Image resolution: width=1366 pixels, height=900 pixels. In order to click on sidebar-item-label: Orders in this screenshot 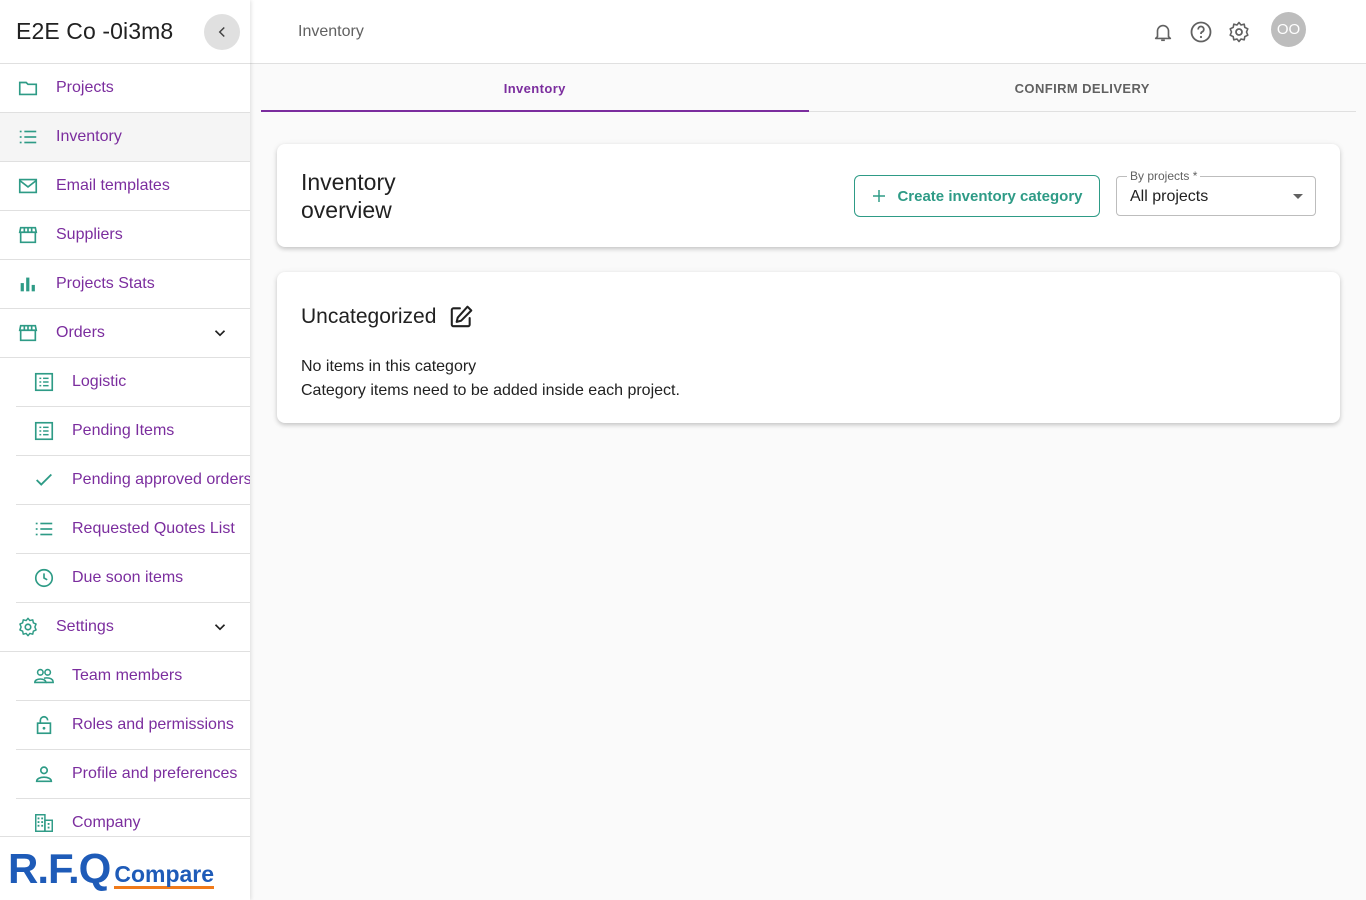, I will do `click(80, 332)`.